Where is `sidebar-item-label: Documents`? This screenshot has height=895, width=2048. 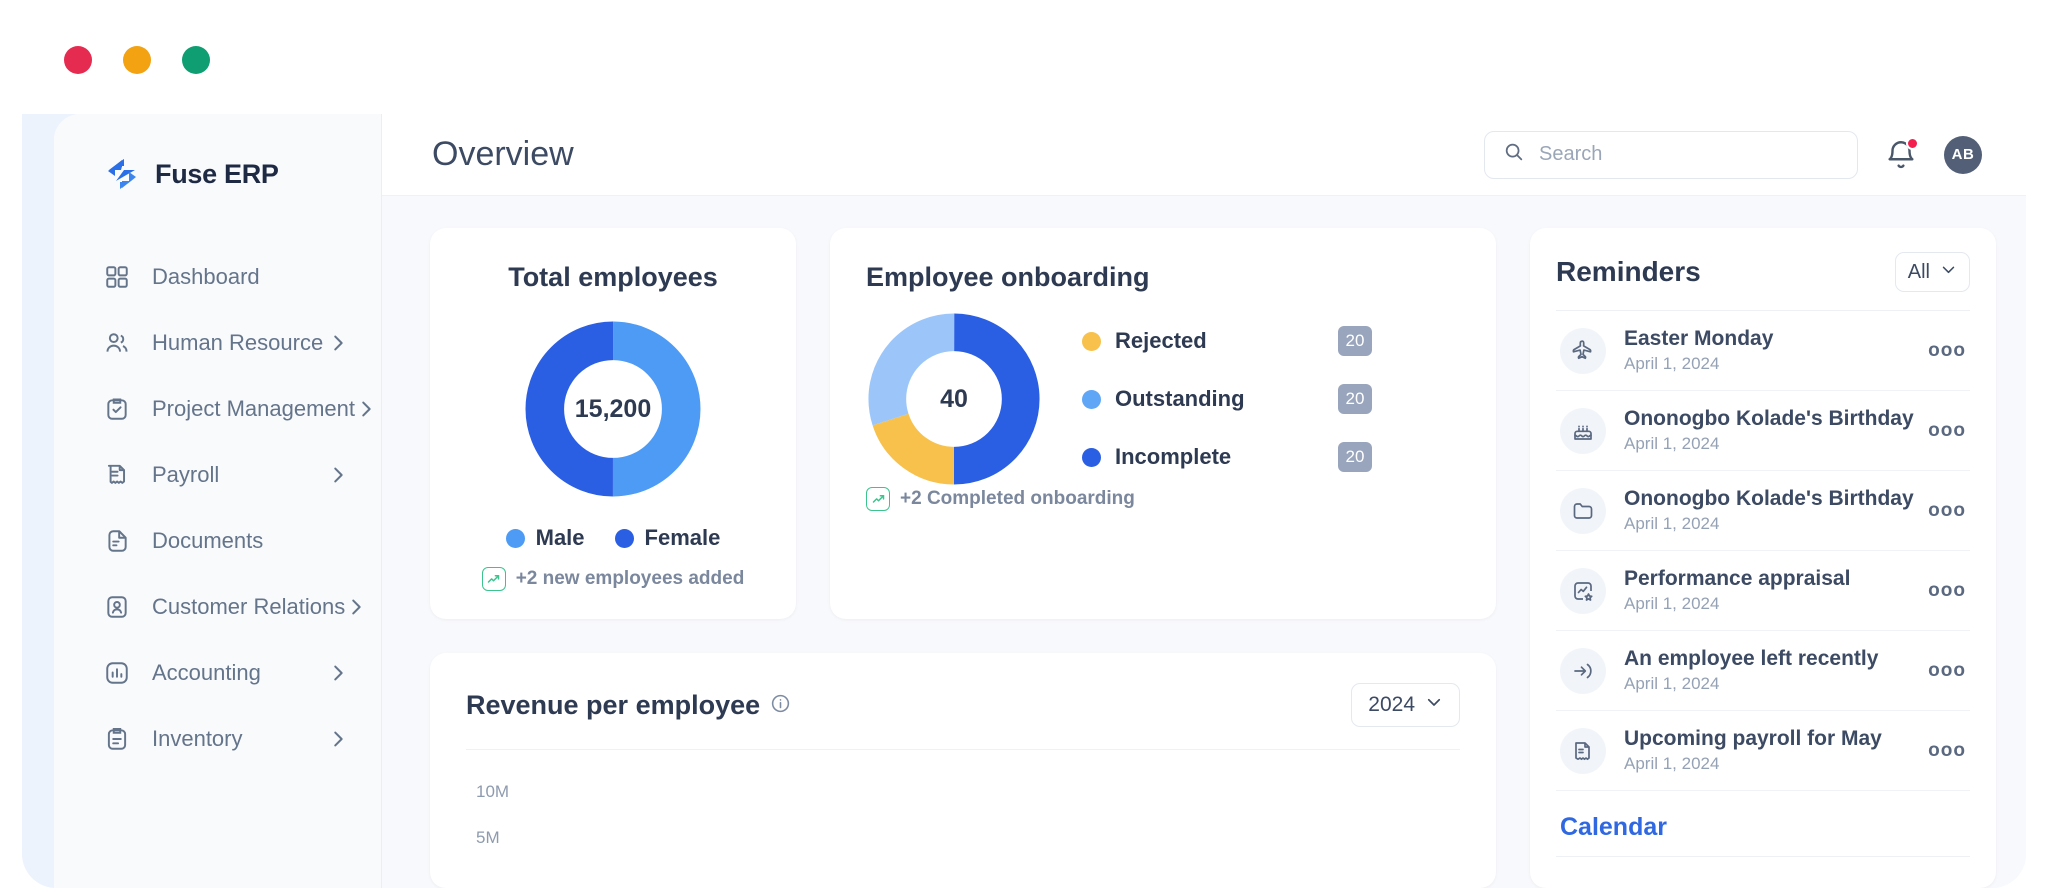
sidebar-item-label: Documents is located at coordinates (208, 540).